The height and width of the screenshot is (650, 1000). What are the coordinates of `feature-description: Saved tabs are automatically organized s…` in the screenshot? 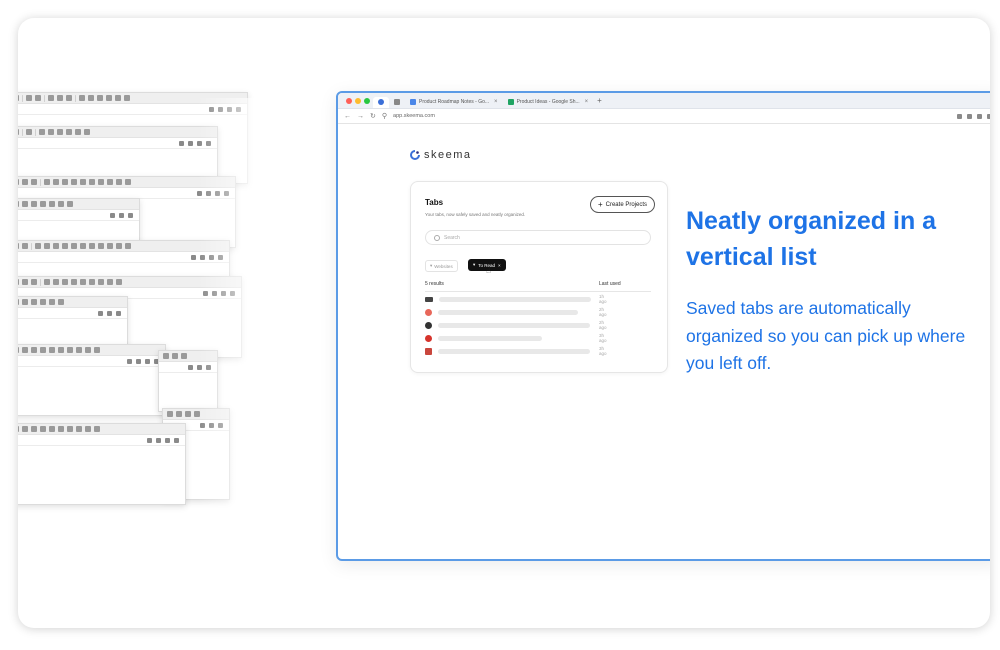 It's located at (826, 335).